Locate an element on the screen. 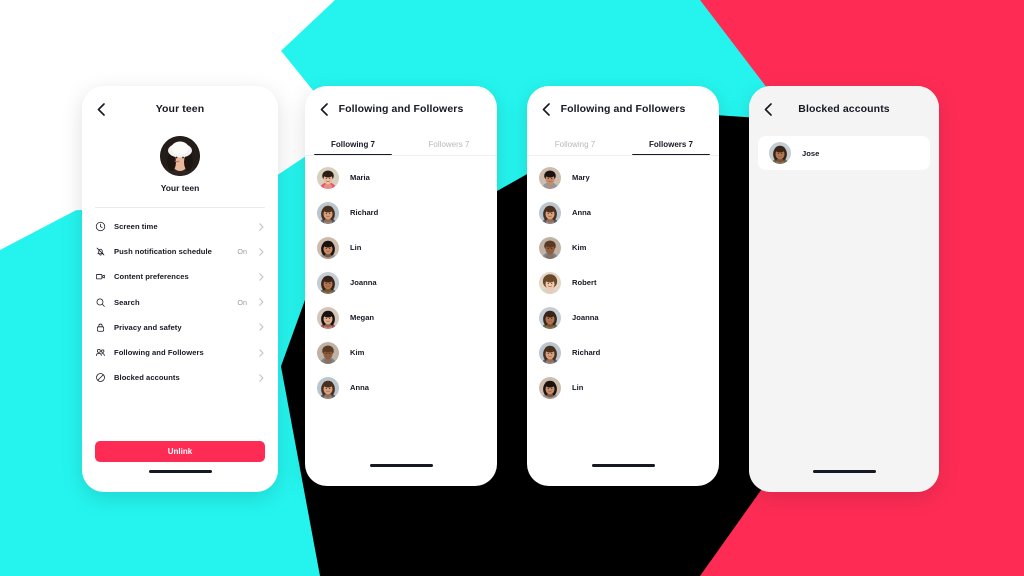 The image size is (1024, 576). bell-off-icon is located at coordinates (100, 251).